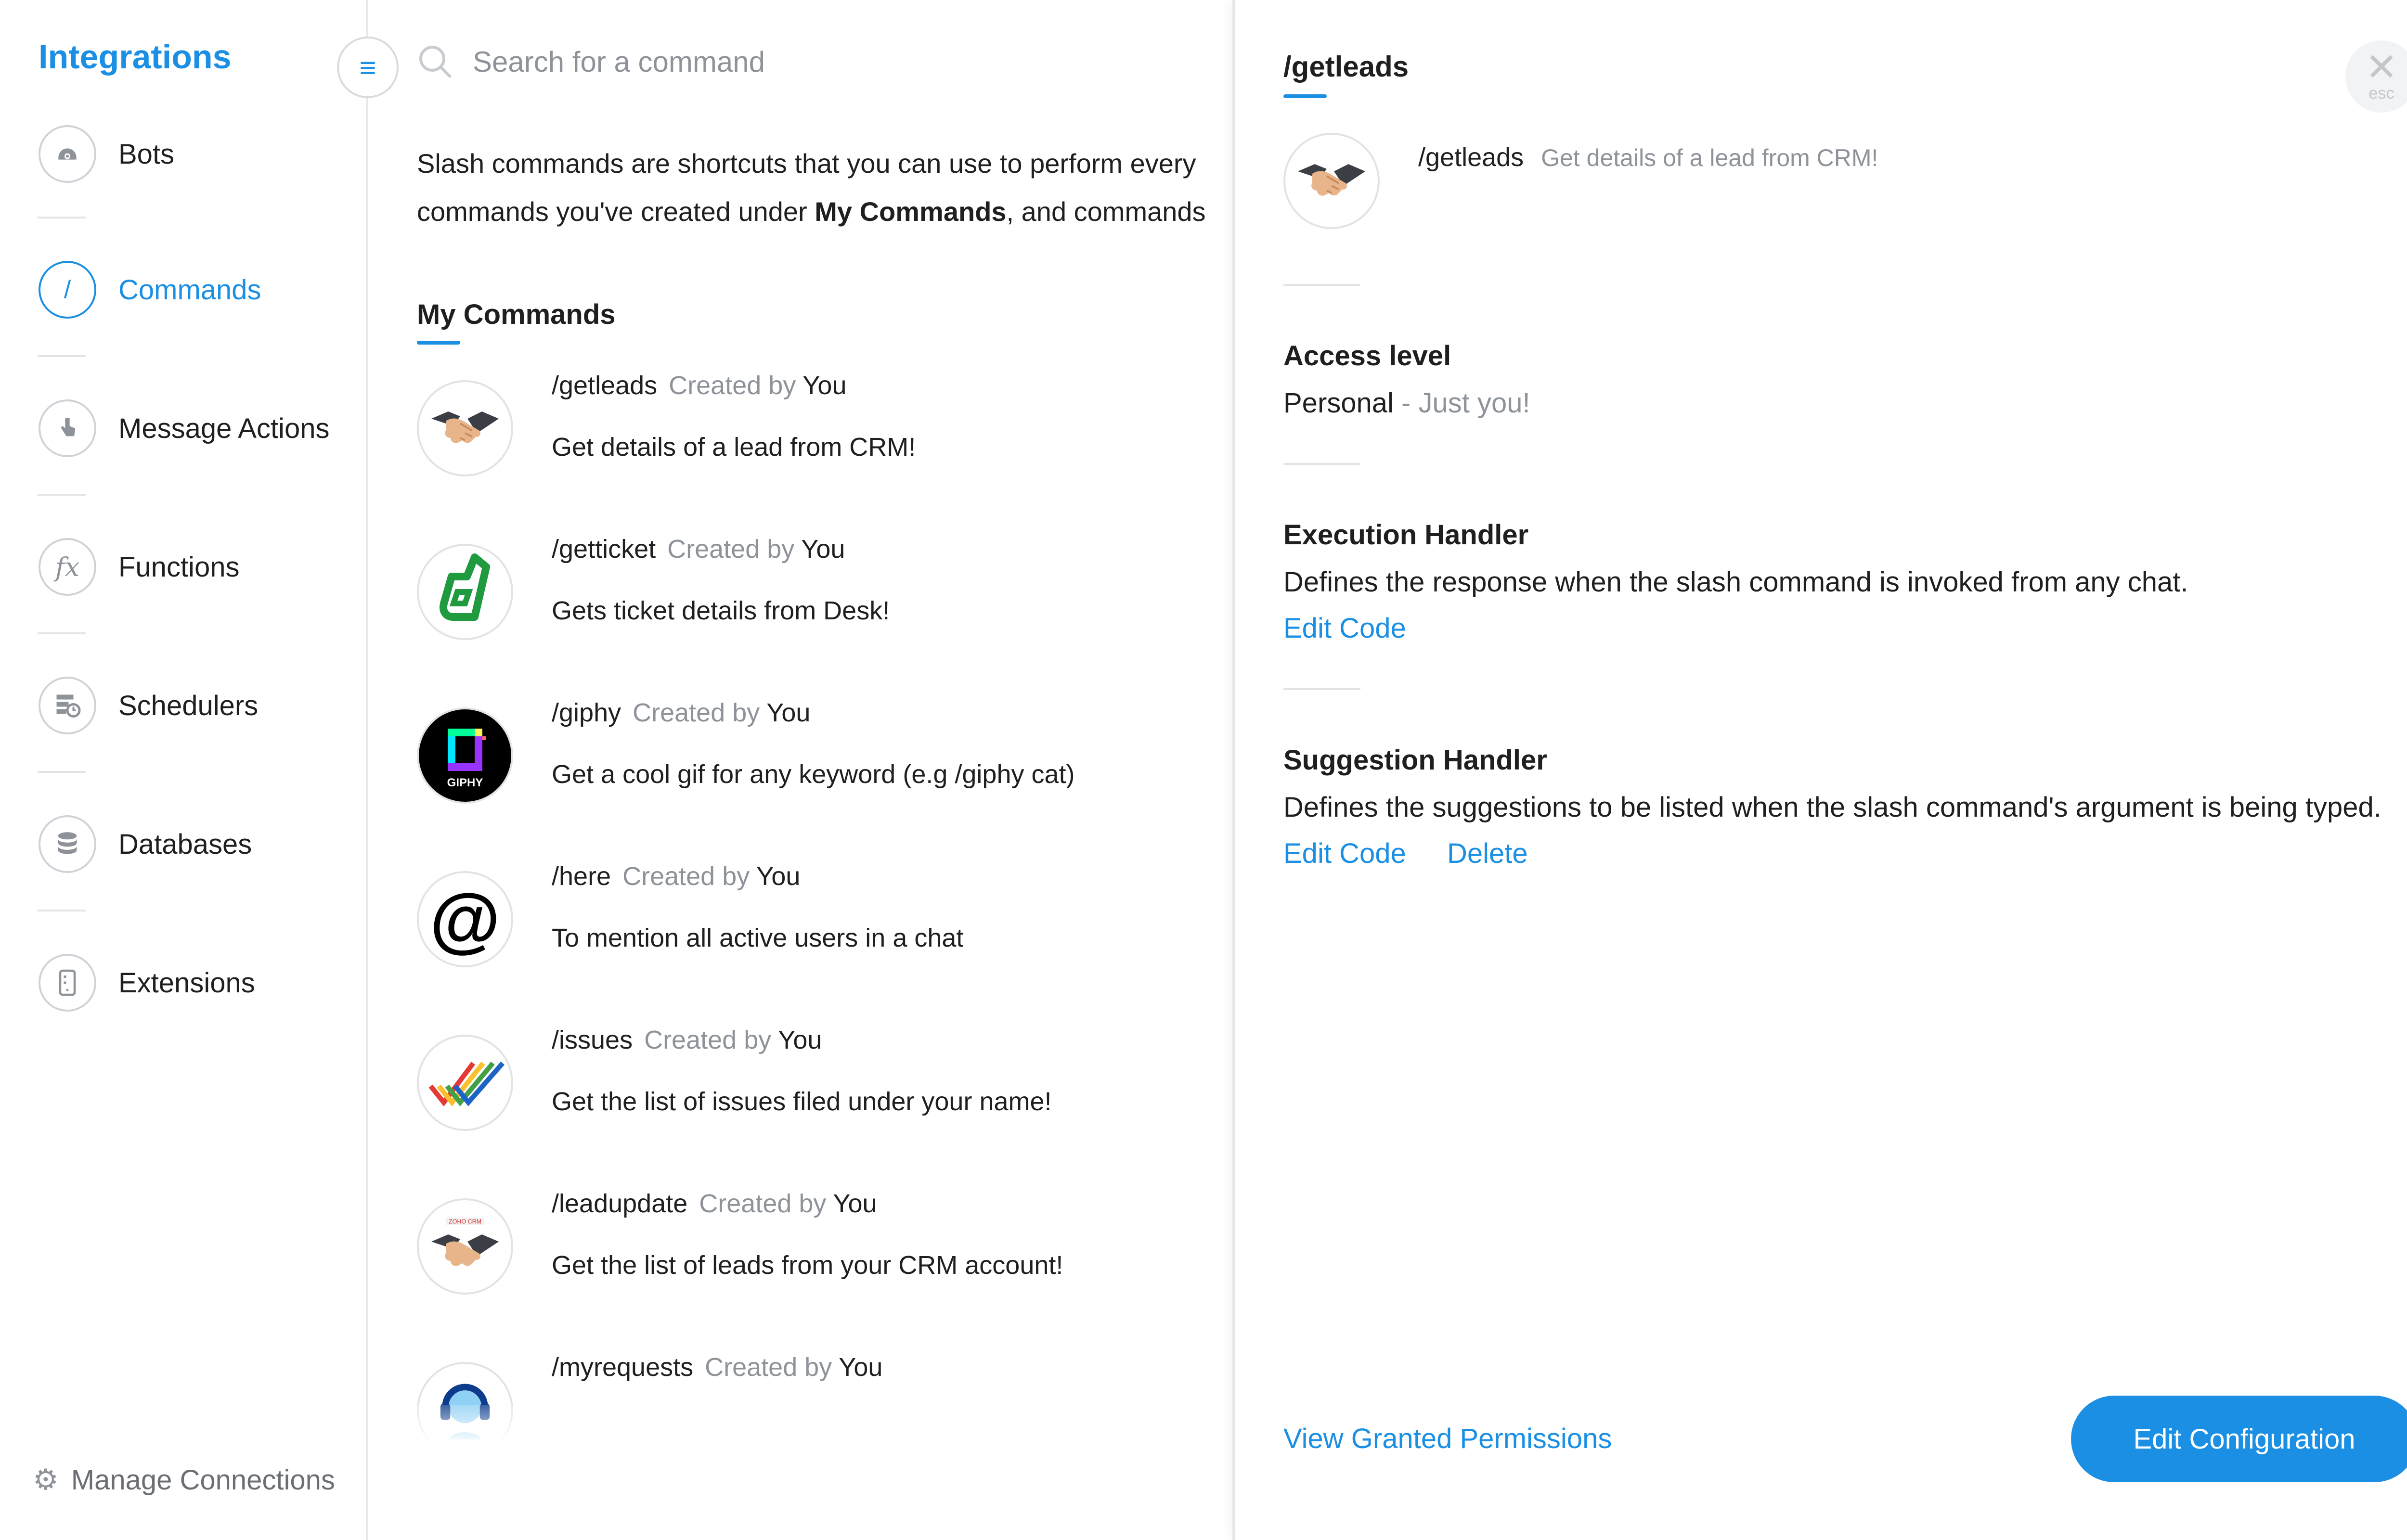 The image size is (2407, 1540). Describe the element at coordinates (67, 428) in the screenshot. I see `pointer-hand-icon` at that location.